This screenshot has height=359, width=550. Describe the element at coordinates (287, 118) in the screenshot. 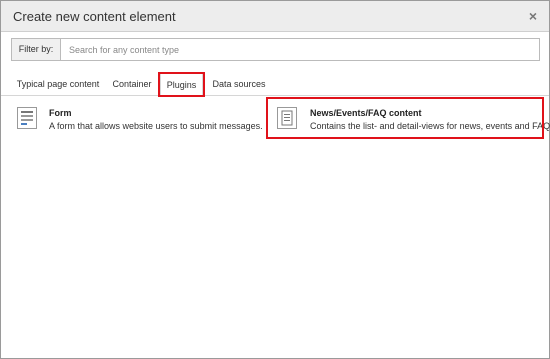

I see `document-icon` at that location.